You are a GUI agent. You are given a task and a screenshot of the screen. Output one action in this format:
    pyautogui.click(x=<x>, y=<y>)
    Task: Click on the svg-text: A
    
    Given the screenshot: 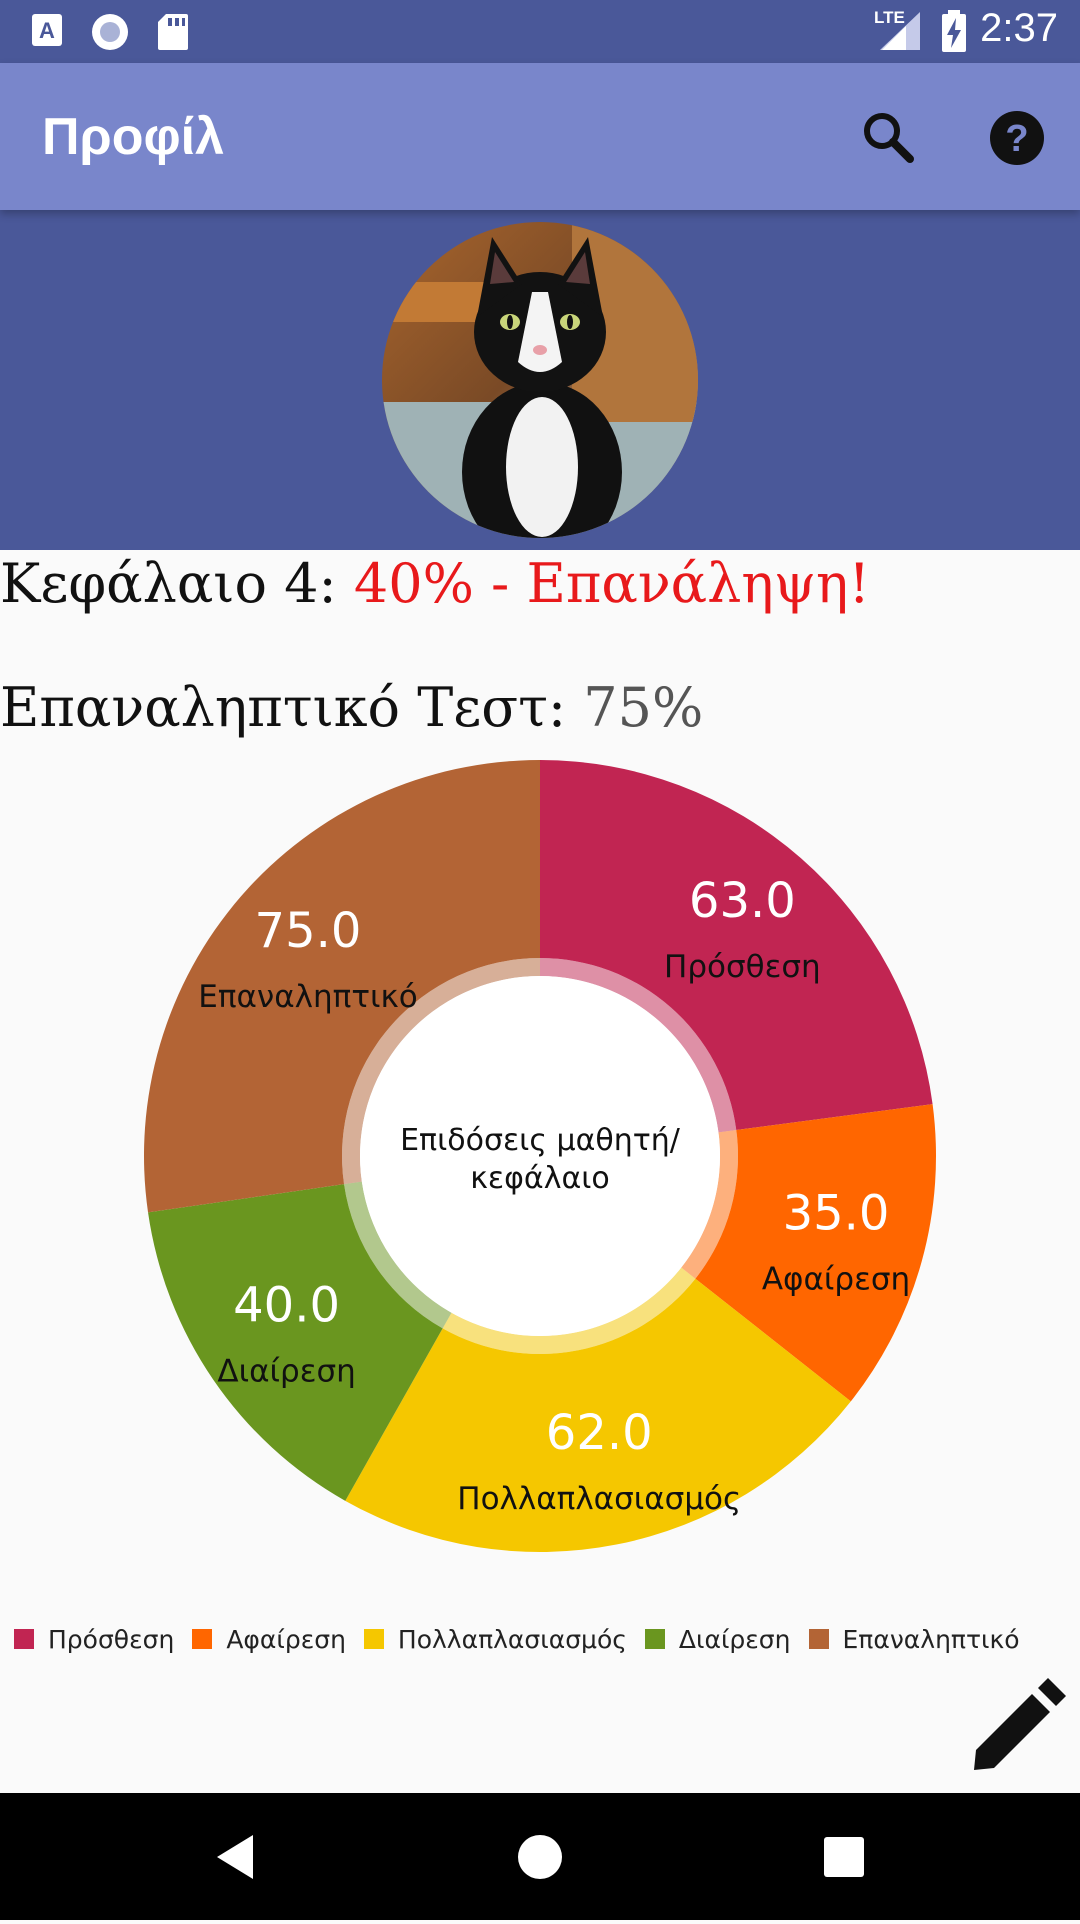 What is the action you would take?
    pyautogui.click(x=47, y=30)
    